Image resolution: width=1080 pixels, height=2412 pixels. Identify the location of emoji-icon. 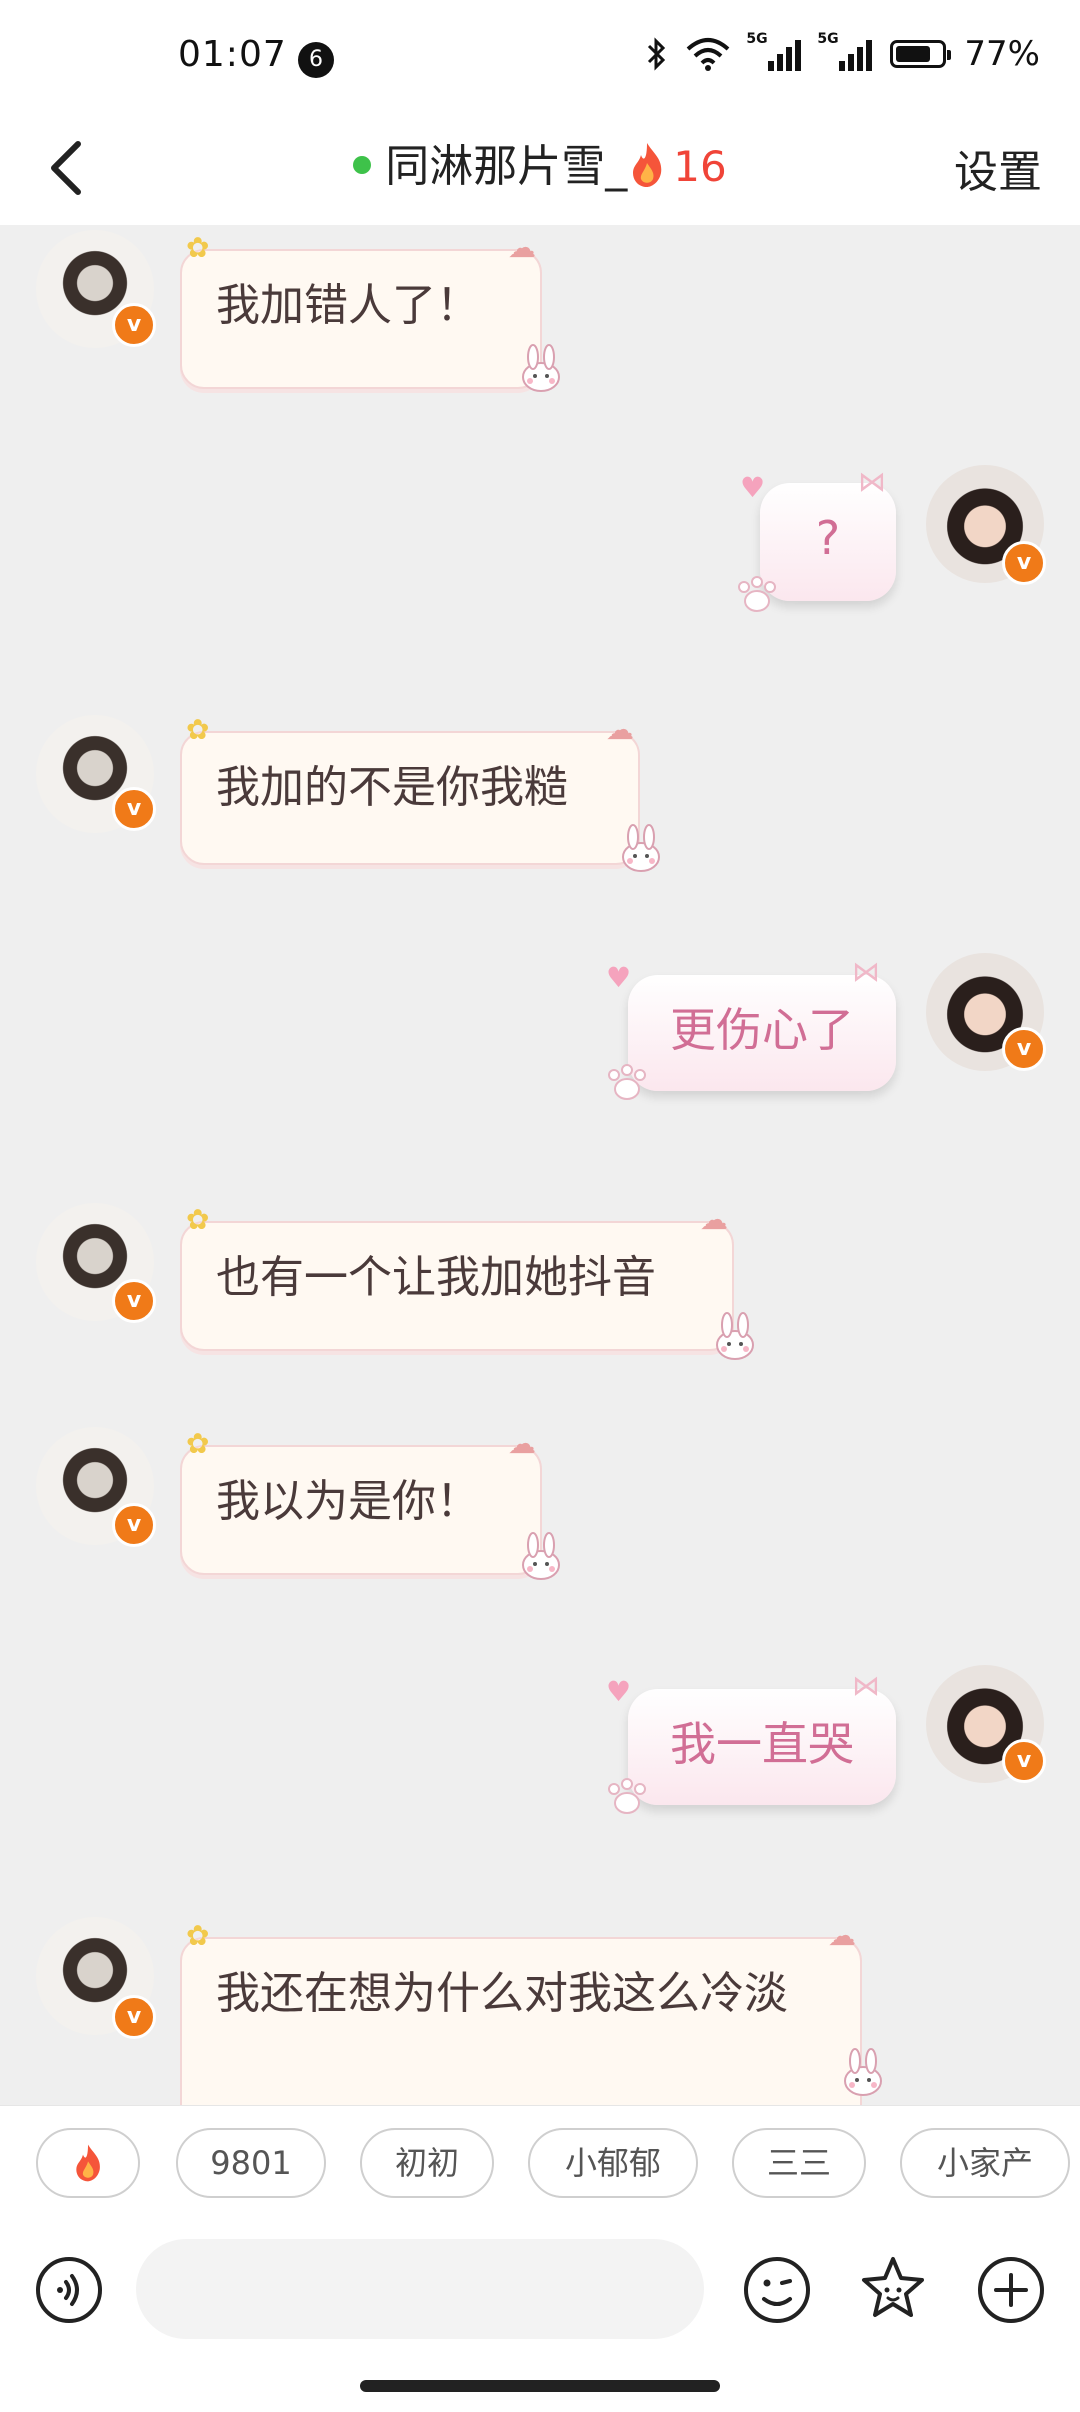
(777, 2290).